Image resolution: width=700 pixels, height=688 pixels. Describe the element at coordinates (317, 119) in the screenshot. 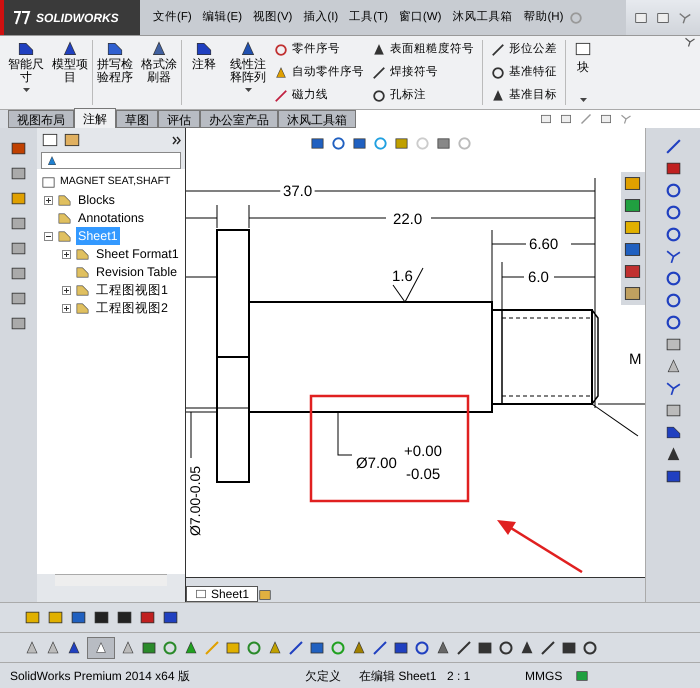

I see `ribbon-tab: 沐风工具箱` at that location.